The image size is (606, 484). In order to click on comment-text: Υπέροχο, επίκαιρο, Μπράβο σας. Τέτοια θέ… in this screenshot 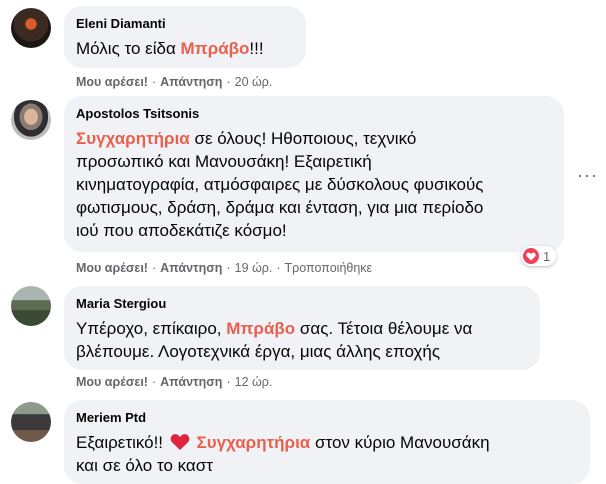, I will do `click(274, 340)`.